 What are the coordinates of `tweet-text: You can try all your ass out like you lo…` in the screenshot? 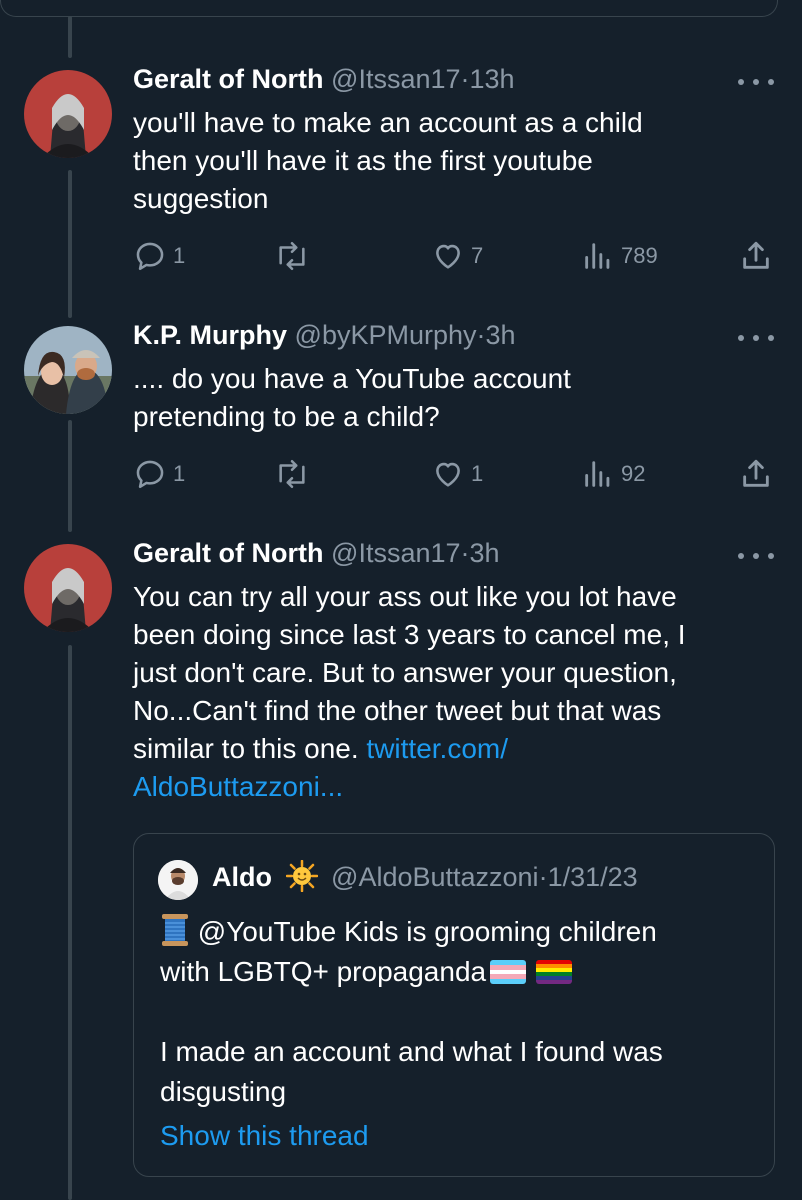 It's located at (448, 692).